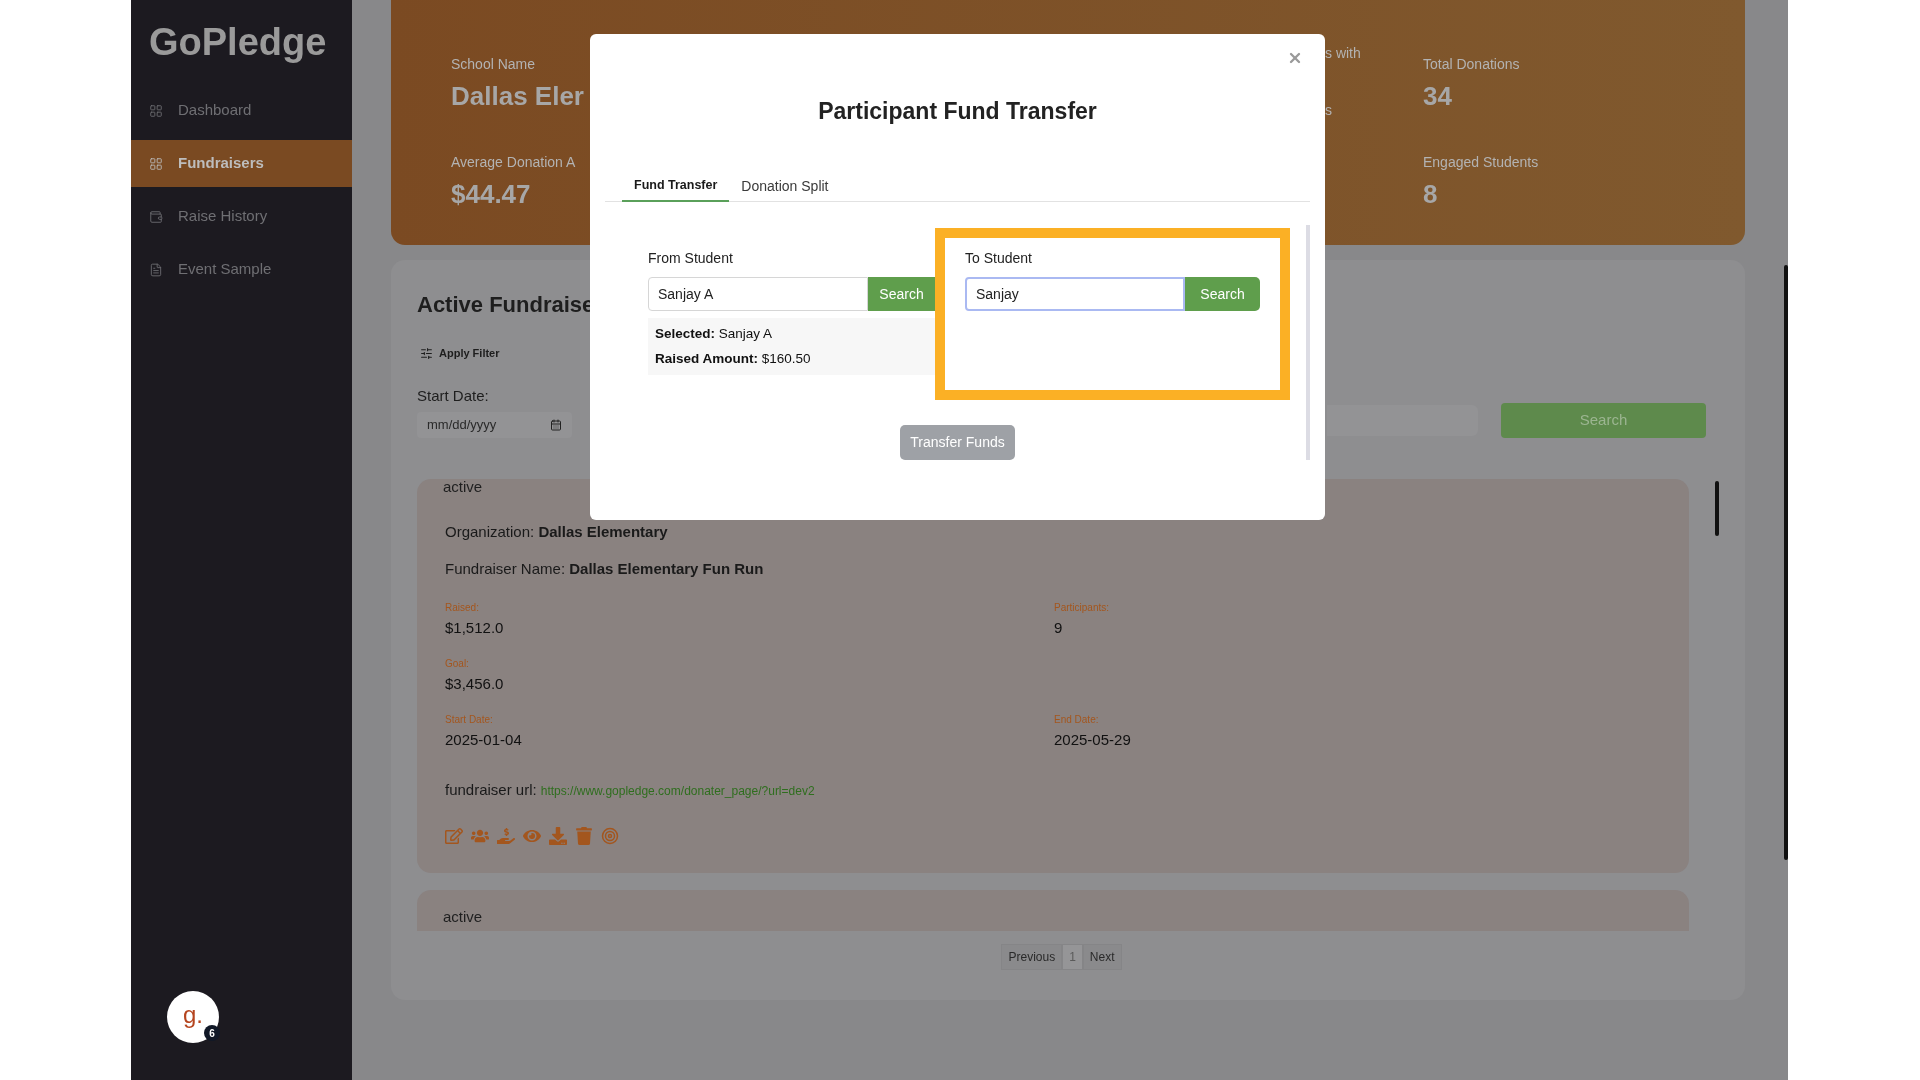 The height and width of the screenshot is (1080, 1920). Describe the element at coordinates (1437, 96) in the screenshot. I see `stat-value: 34` at that location.